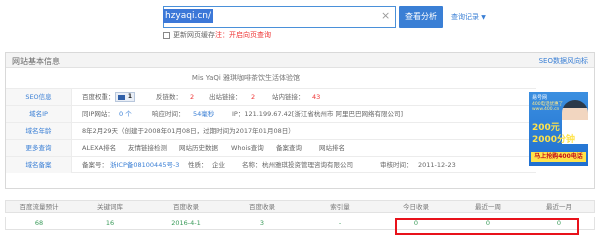 The image size is (600, 241). What do you see at coordinates (483, 17) in the screenshot?
I see `chevron-down-icon: ▼` at bounding box center [483, 17].